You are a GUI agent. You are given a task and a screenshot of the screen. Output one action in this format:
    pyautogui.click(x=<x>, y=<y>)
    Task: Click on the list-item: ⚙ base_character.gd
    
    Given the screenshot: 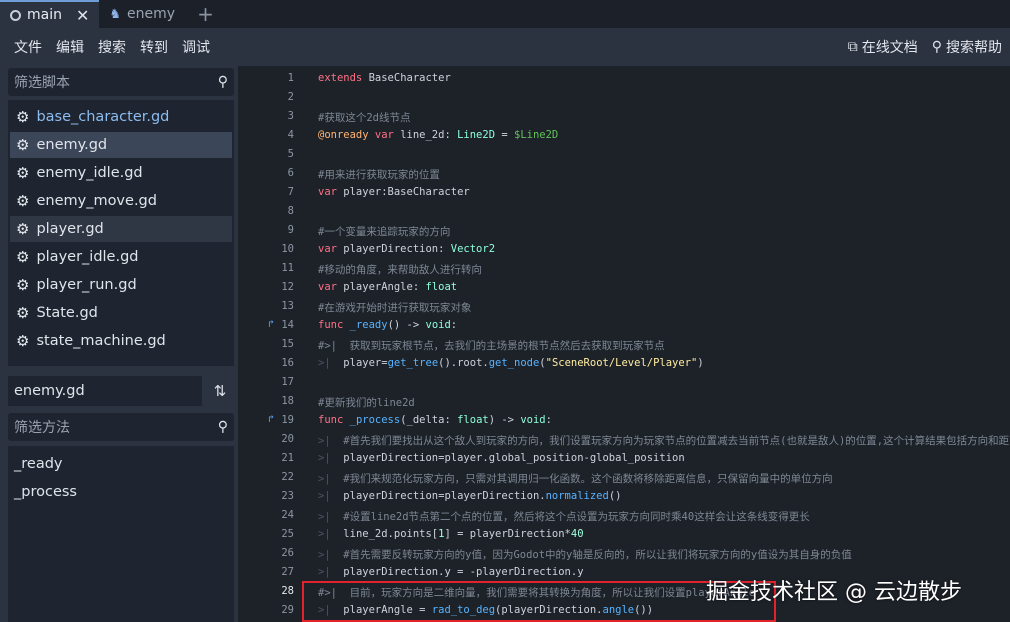 What is the action you would take?
    pyautogui.click(x=121, y=117)
    